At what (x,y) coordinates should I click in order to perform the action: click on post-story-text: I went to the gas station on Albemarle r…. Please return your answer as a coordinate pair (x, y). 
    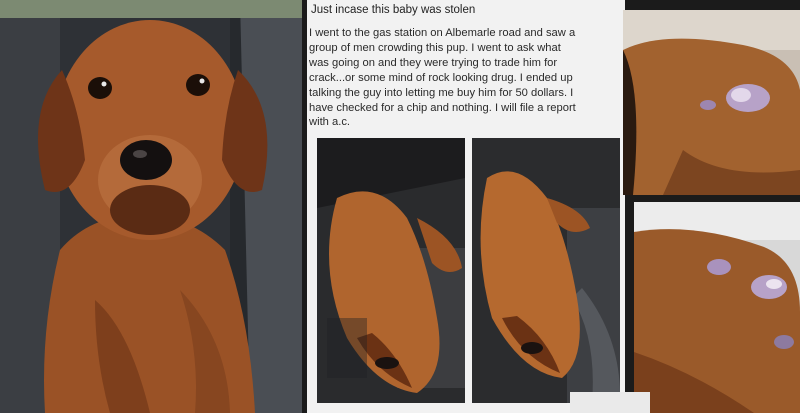
    Looking at the image, I should click on (468, 78).